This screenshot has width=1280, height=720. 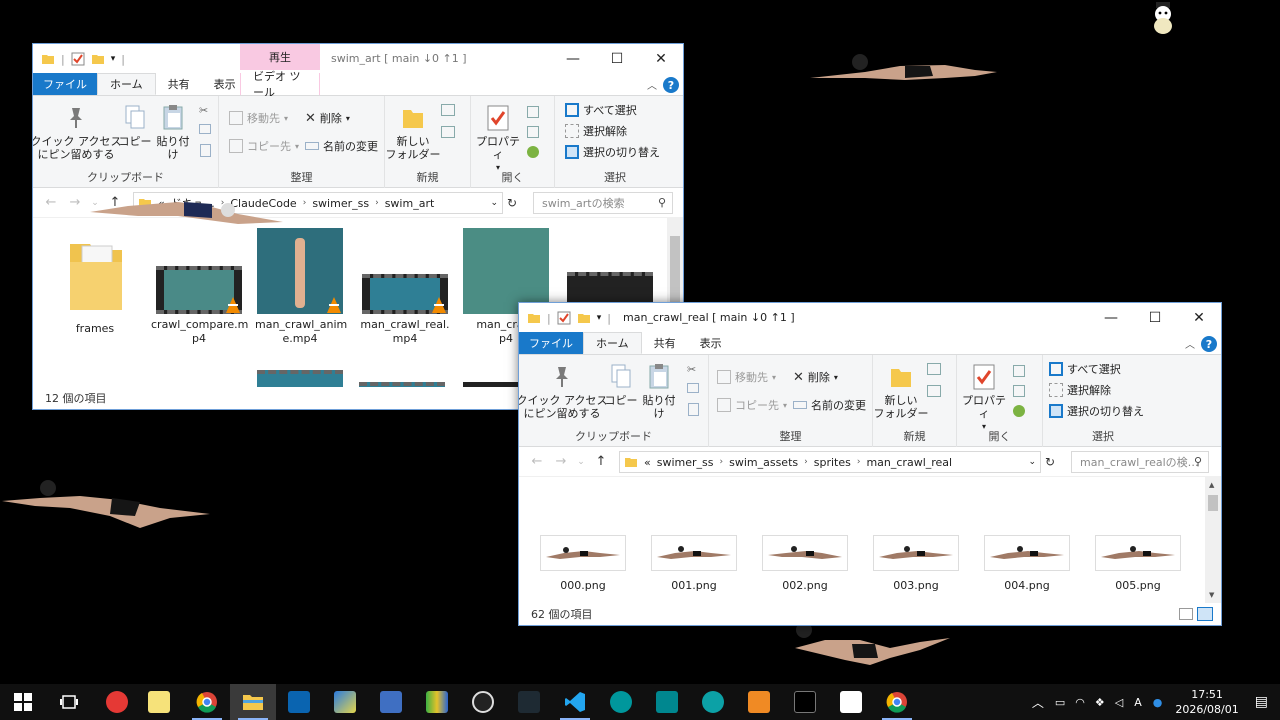 I want to click on list-item: crawl_compare.m p4, so click(x=199, y=287).